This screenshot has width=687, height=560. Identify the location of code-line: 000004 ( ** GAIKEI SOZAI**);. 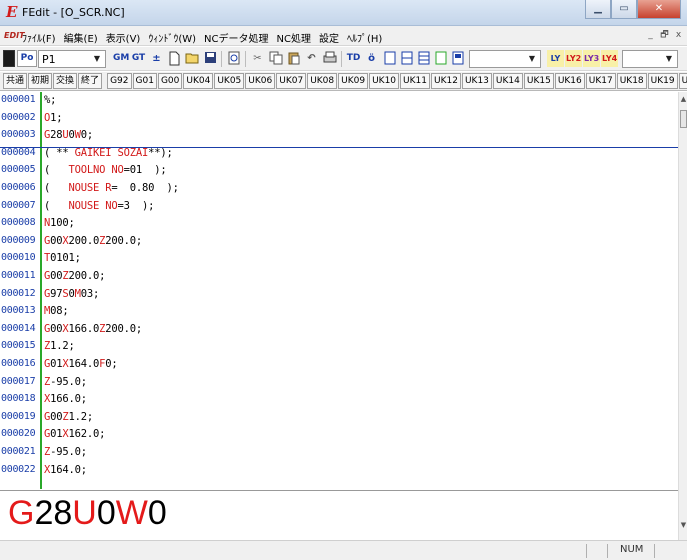
(339, 154).